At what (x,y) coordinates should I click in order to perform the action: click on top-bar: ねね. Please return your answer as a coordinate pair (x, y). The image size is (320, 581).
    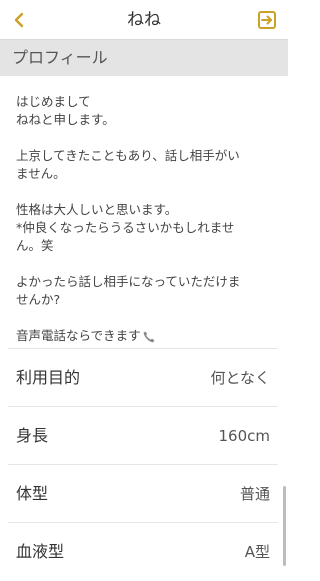
    Looking at the image, I should click on (144, 20).